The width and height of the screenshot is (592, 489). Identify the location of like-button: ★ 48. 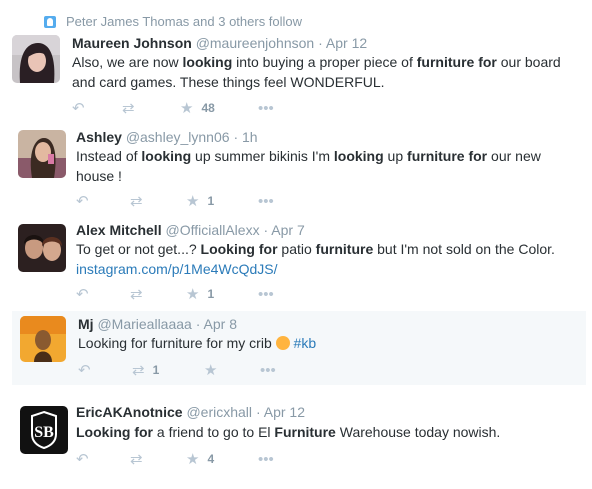
(197, 108).